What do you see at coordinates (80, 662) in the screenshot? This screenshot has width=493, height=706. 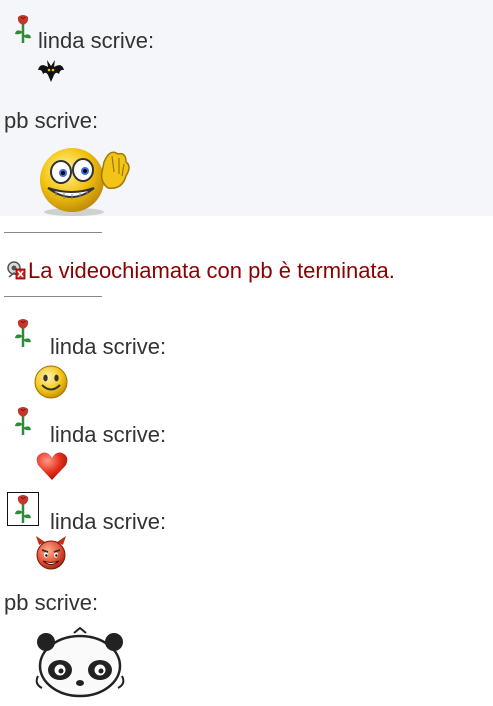 I see `panda-icon` at bounding box center [80, 662].